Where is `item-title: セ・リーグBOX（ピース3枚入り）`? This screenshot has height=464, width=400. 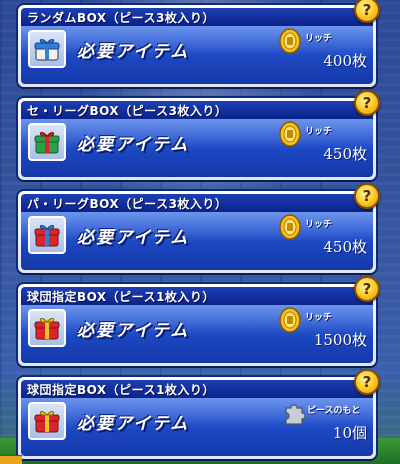 item-title: セ・リーグBOX（ピース3枚入り） is located at coordinates (127, 111).